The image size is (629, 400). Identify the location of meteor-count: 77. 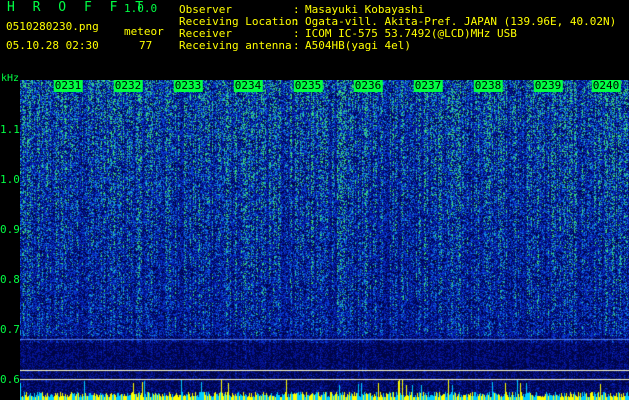
(146, 45).